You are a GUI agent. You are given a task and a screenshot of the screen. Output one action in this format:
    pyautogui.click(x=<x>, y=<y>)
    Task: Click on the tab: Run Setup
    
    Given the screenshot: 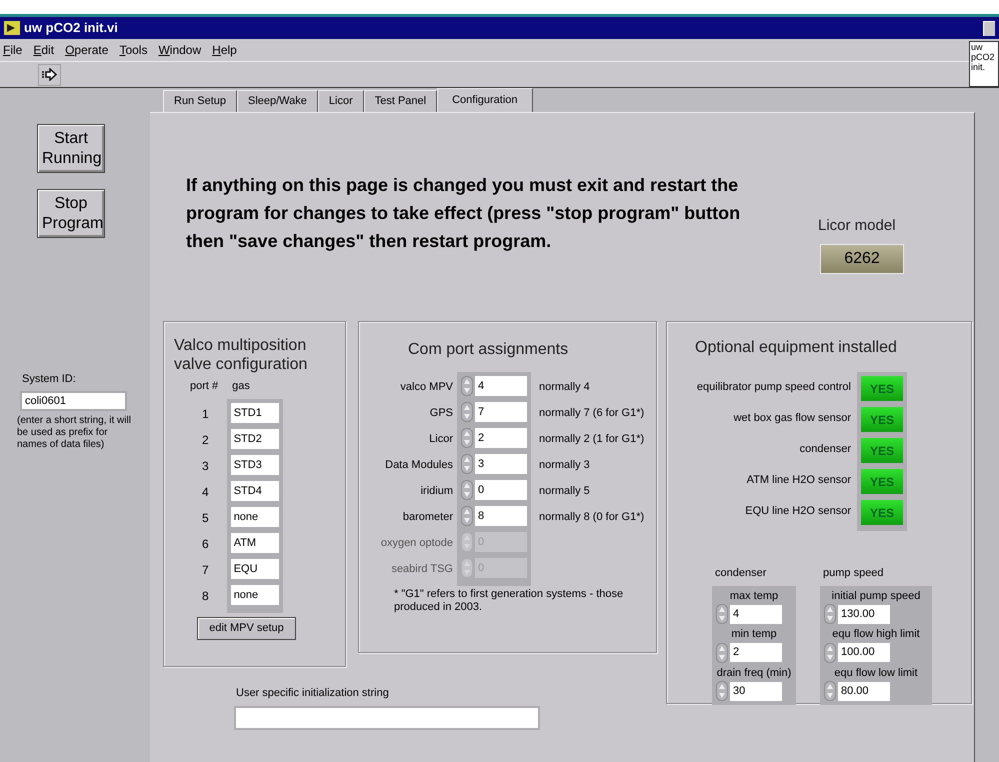 What is the action you would take?
    pyautogui.click(x=200, y=101)
    